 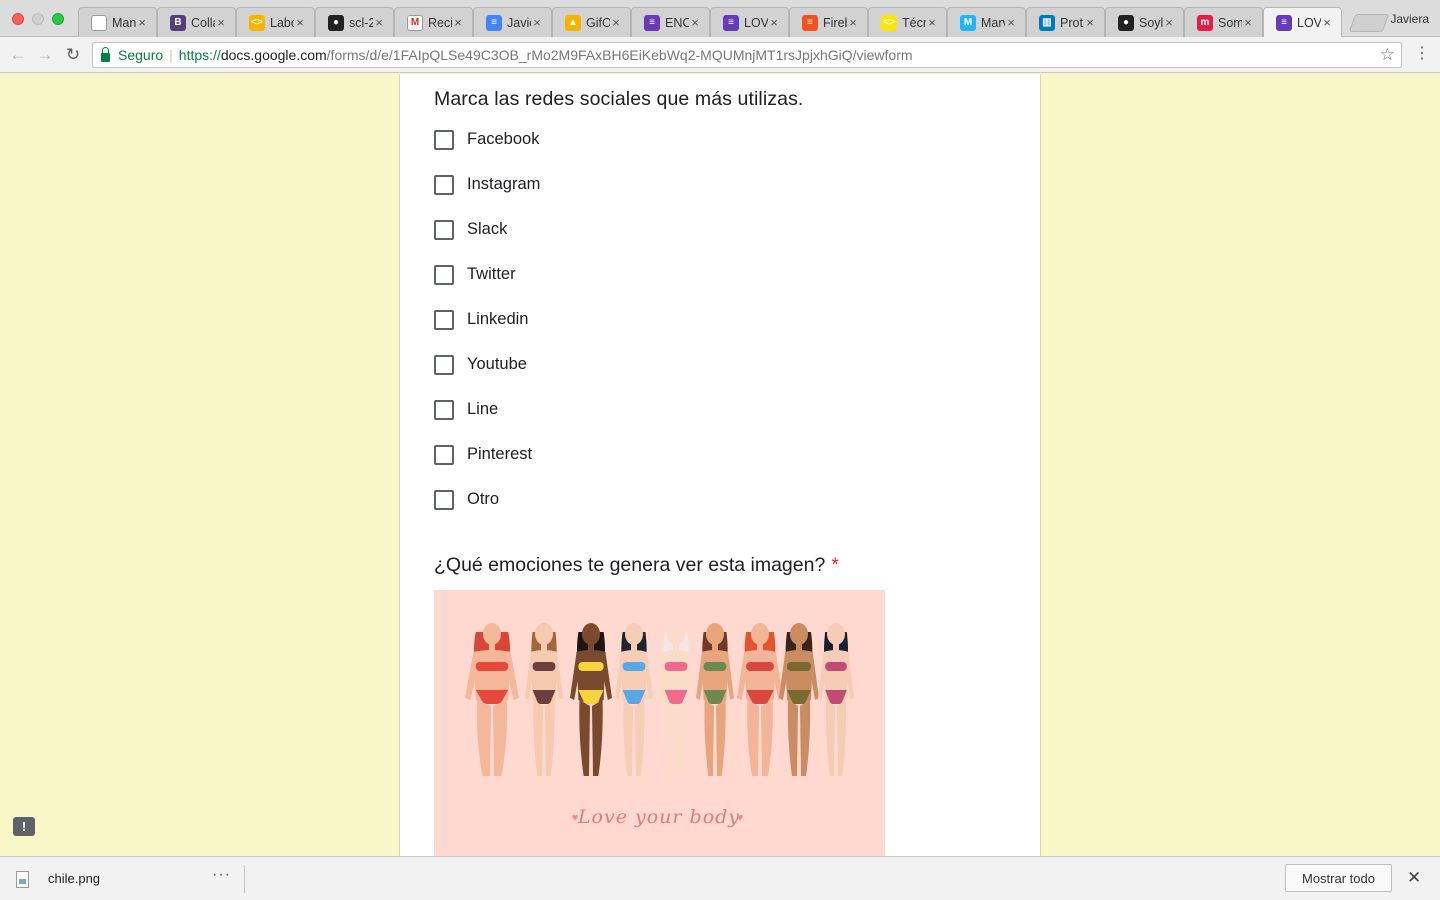 I want to click on github-icon: ●, so click(x=336, y=22).